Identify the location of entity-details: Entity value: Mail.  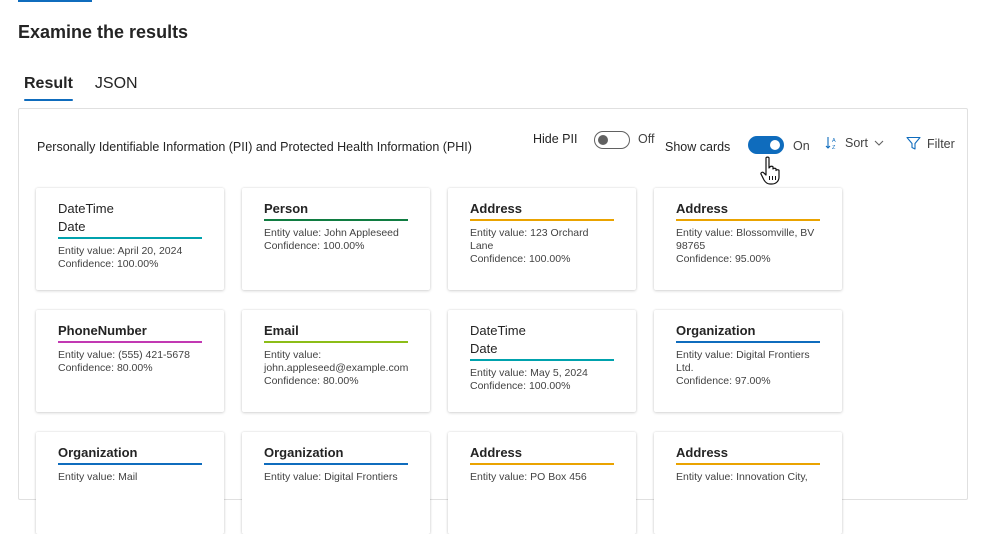
(130, 477).